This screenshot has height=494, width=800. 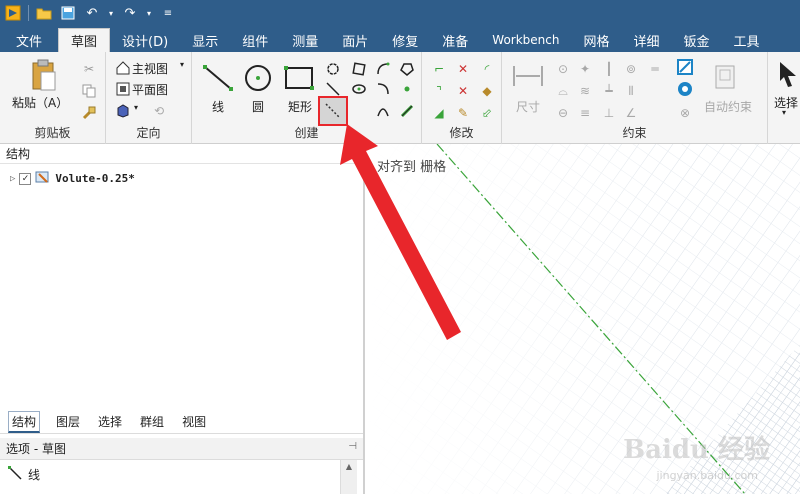 What do you see at coordinates (407, 69) in the screenshot?
I see `spline-tool-icon` at bounding box center [407, 69].